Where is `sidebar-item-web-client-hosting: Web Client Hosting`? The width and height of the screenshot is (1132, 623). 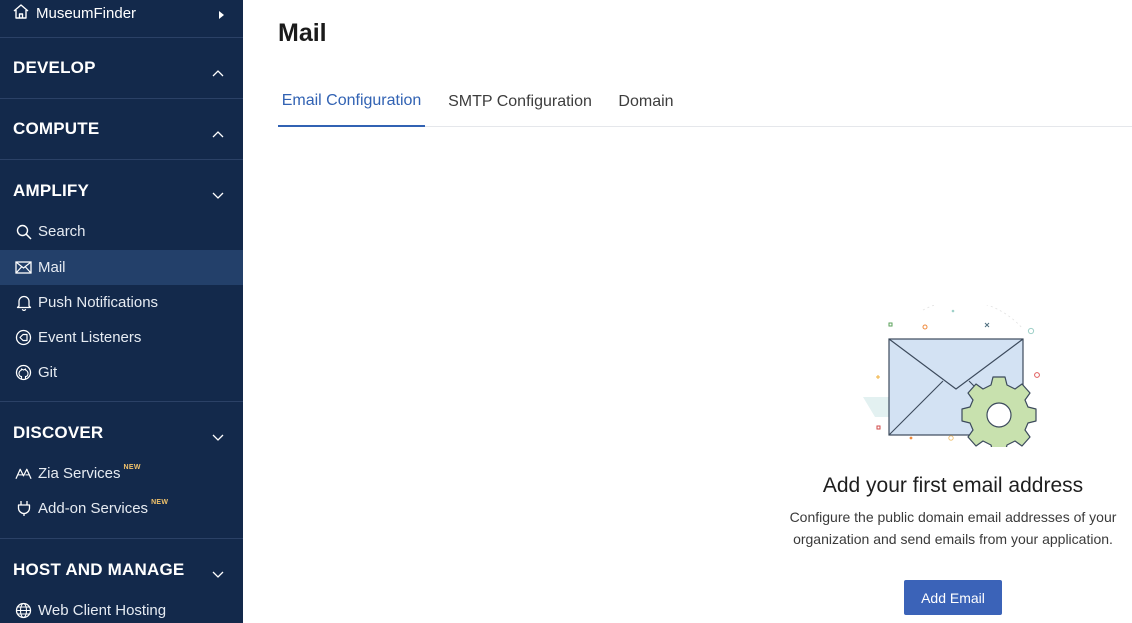
sidebar-item-web-client-hosting: Web Client Hosting is located at coordinates (121, 608).